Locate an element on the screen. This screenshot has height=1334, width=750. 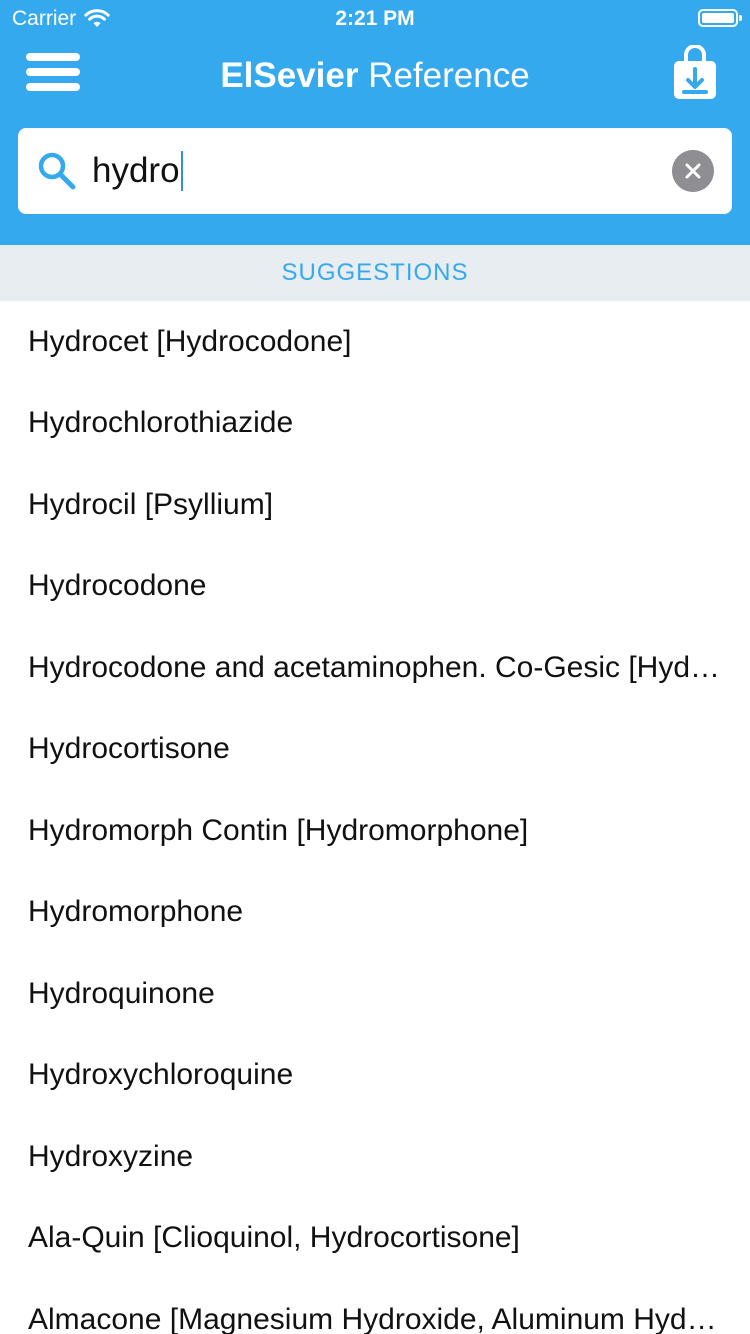
app-title-rest: Reference is located at coordinates (444, 75).